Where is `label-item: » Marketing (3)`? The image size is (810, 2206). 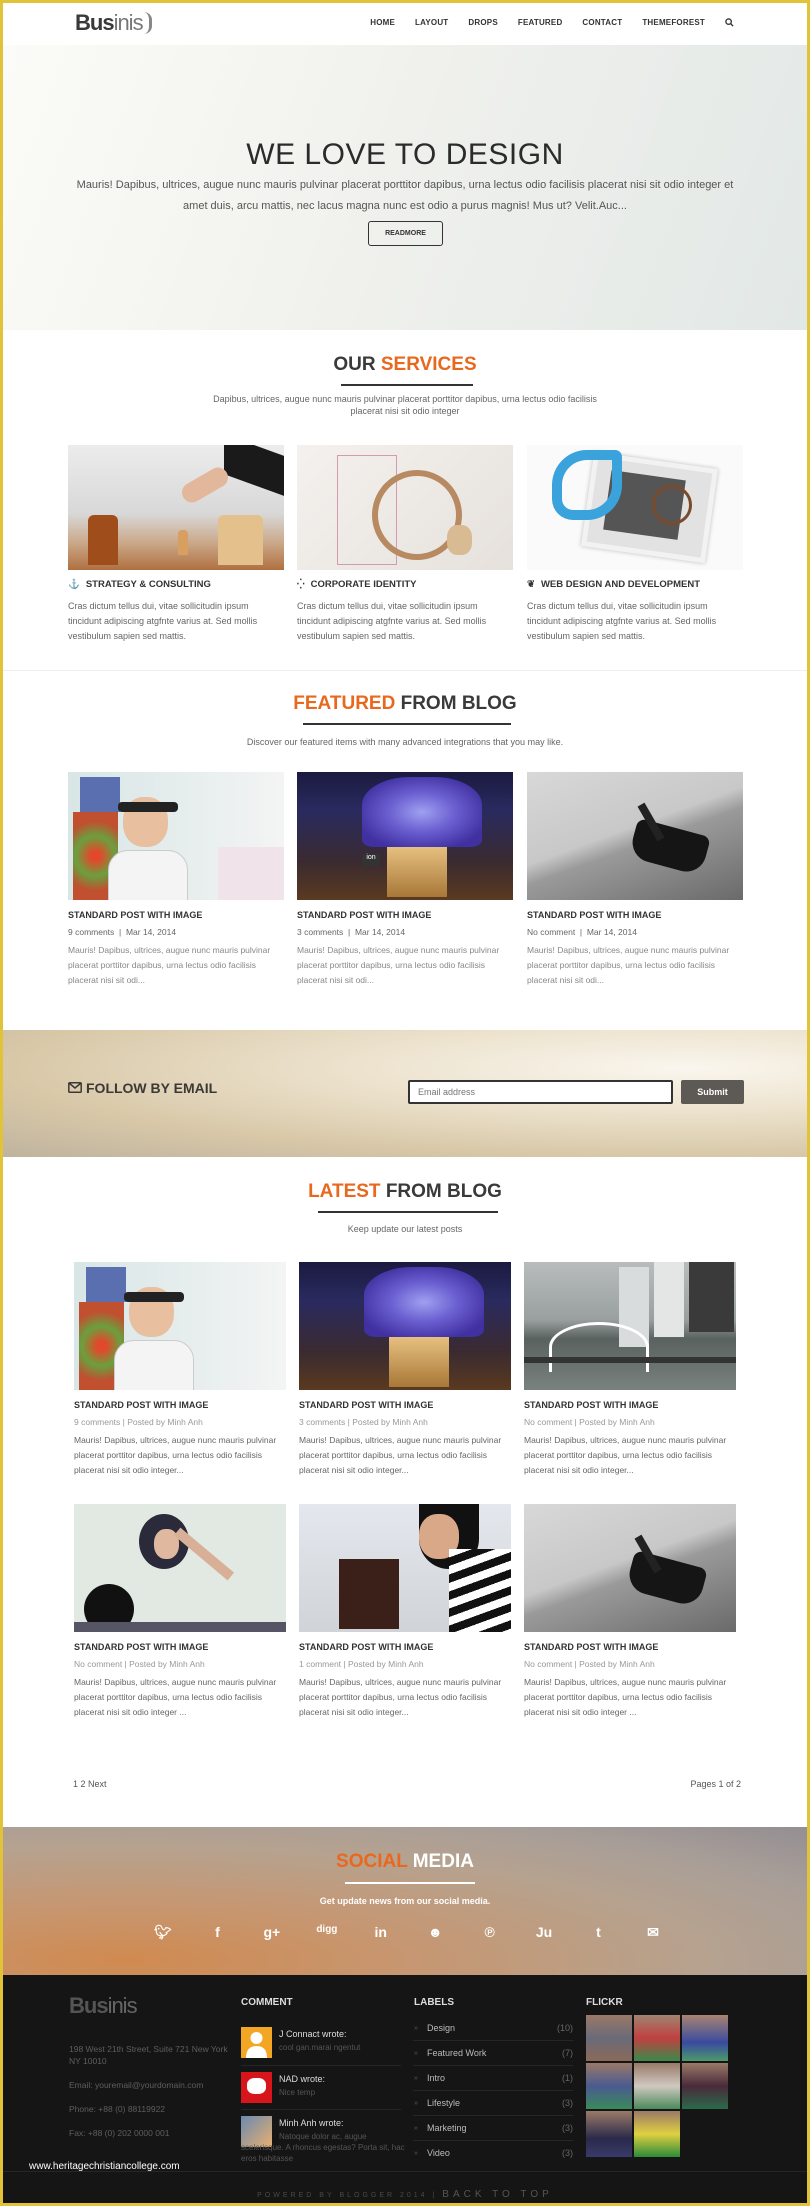 label-item: » Marketing (3) is located at coordinates (493, 2129).